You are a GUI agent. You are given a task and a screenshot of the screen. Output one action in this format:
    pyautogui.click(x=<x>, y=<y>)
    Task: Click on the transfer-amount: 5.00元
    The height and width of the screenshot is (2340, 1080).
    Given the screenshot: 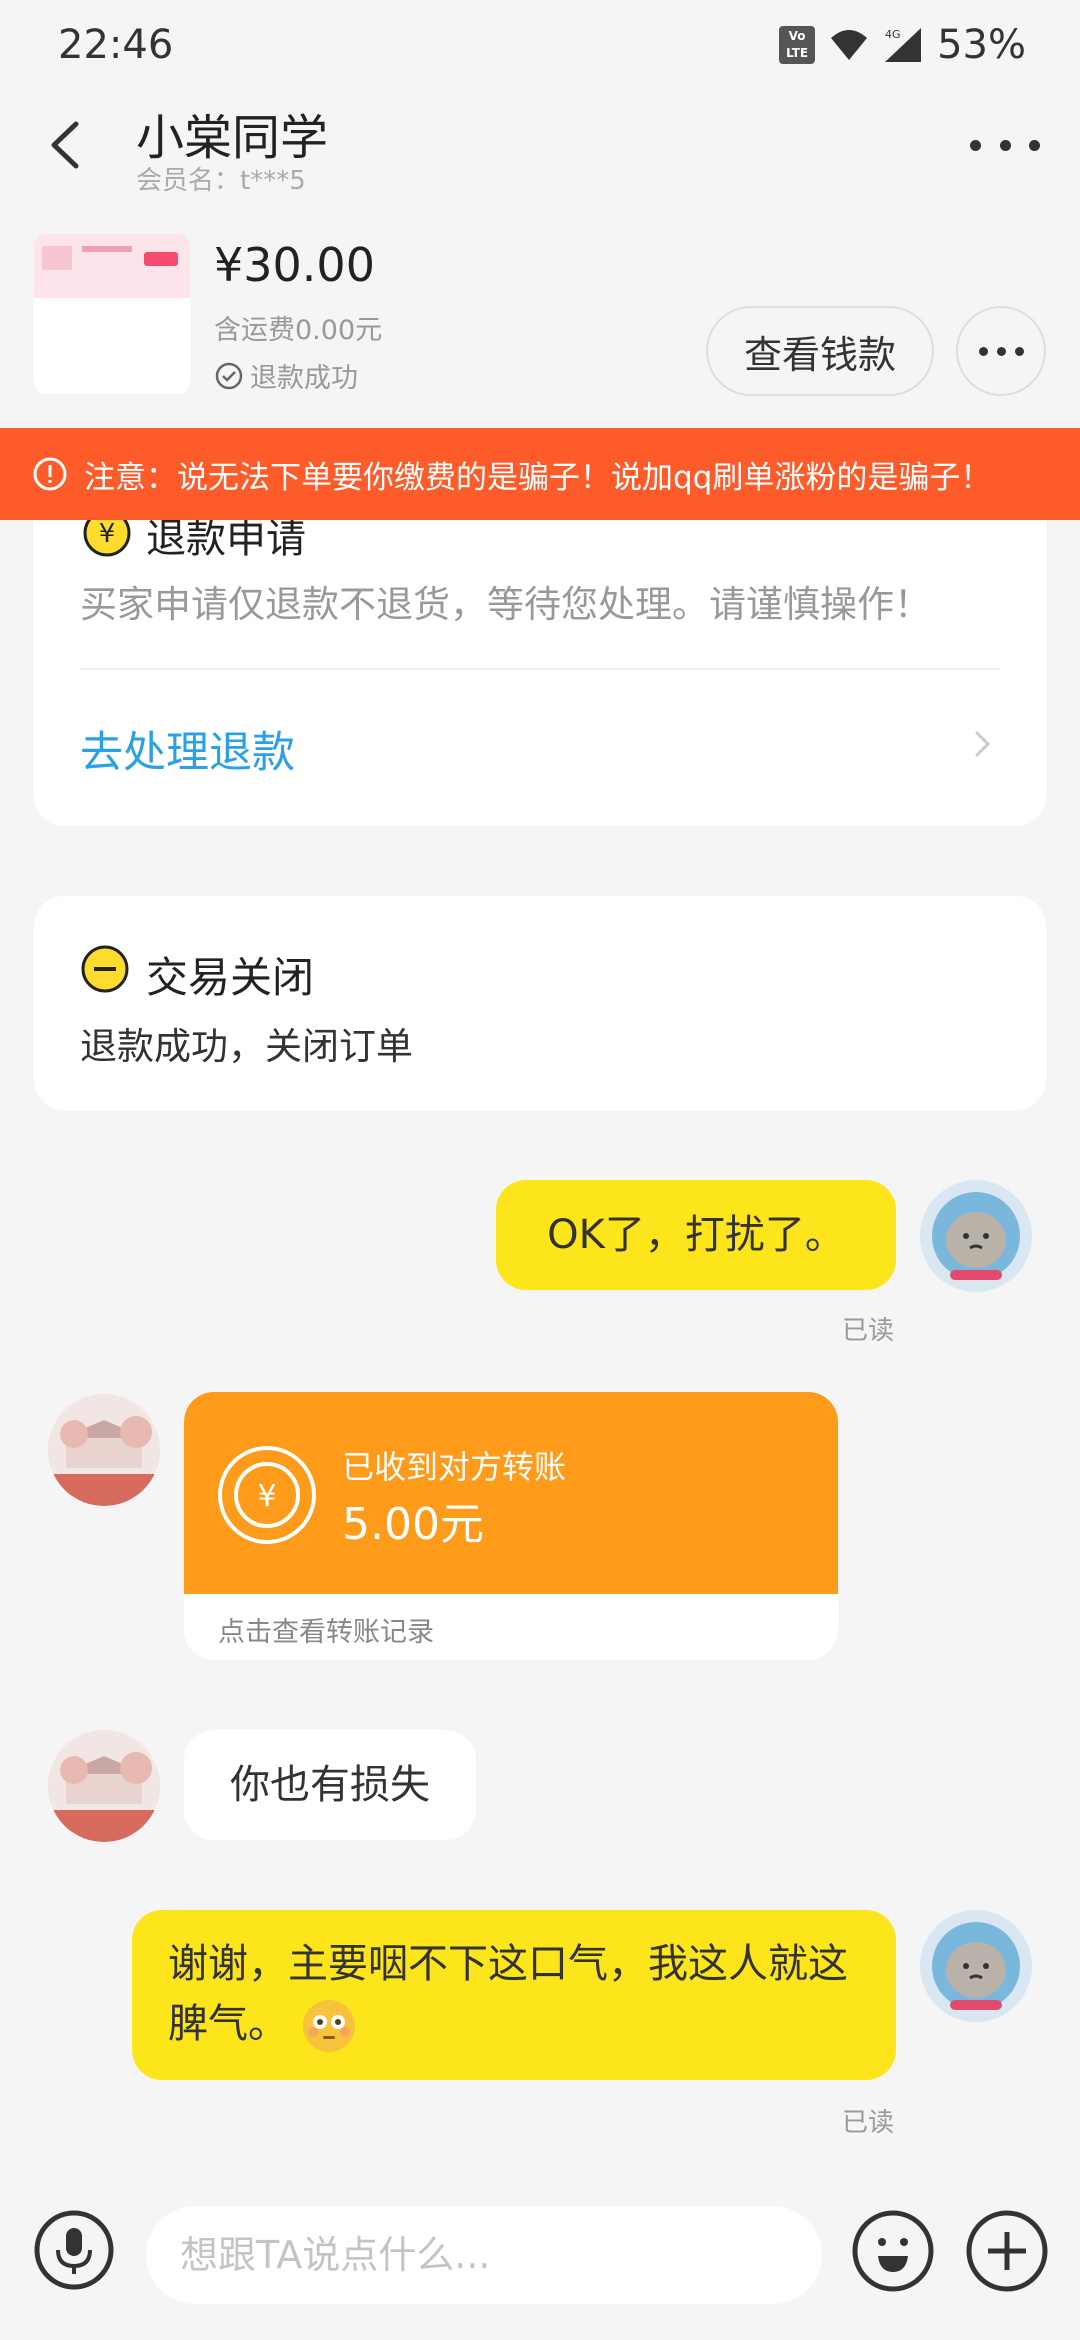 What is the action you would take?
    pyautogui.click(x=413, y=1524)
    